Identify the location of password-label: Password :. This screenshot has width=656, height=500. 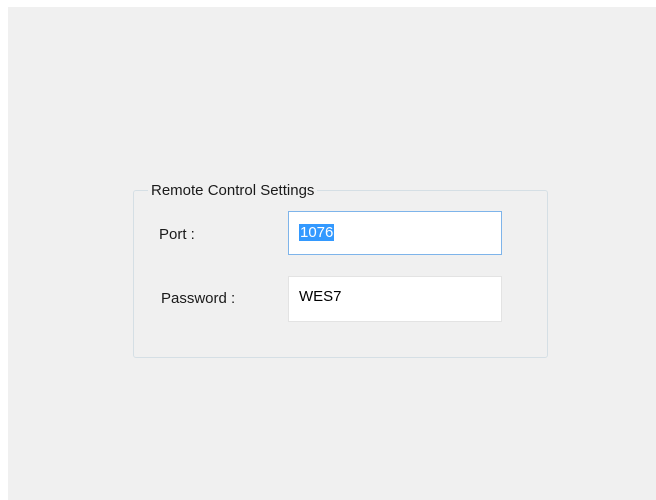
(198, 298).